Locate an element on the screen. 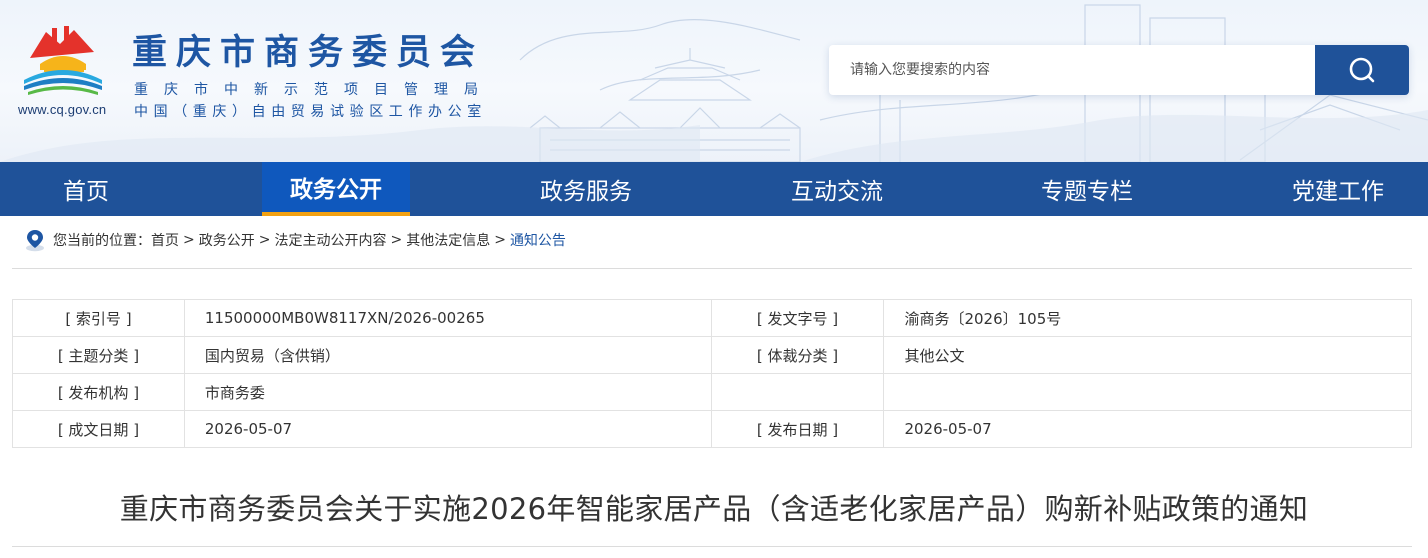 The width and height of the screenshot is (1428, 558). value-index-number: 11500000MB0W8117XN/2026-00265 is located at coordinates (447, 318).